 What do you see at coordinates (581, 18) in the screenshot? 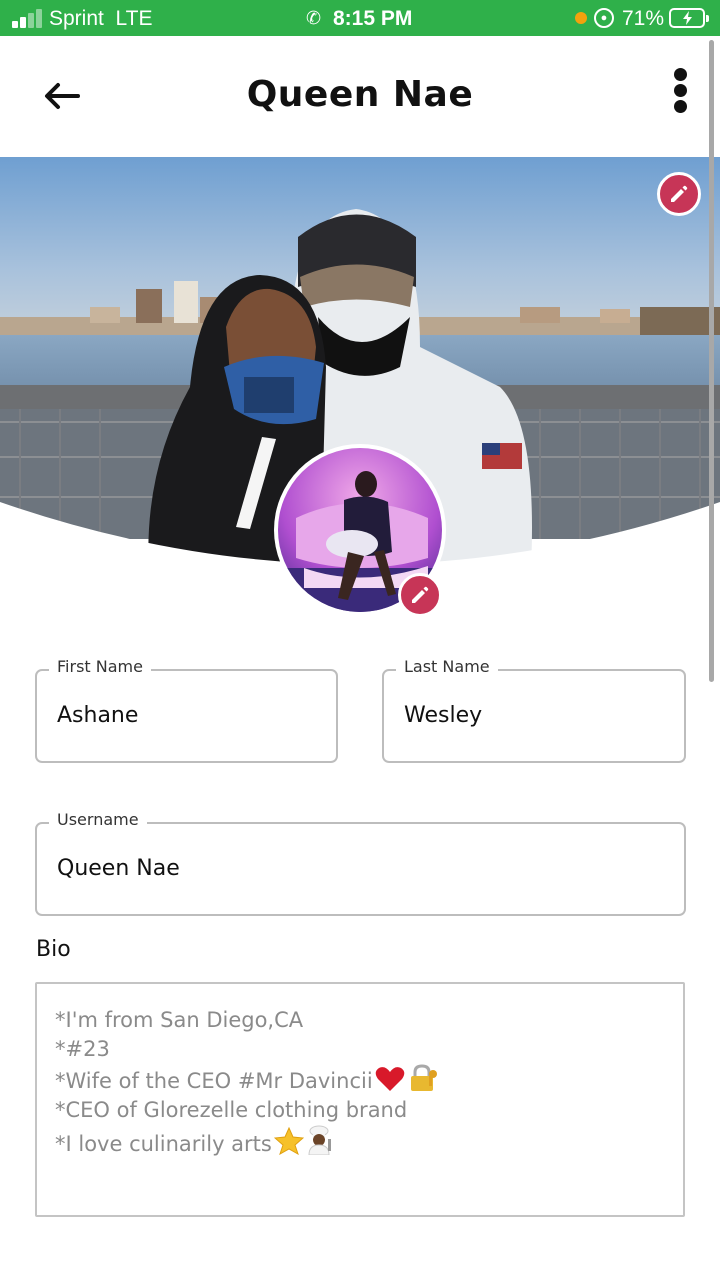
I see `privacy-dot-icon` at bounding box center [581, 18].